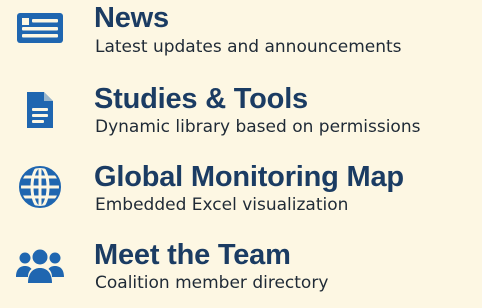  I want to click on globe-icon, so click(40, 187).